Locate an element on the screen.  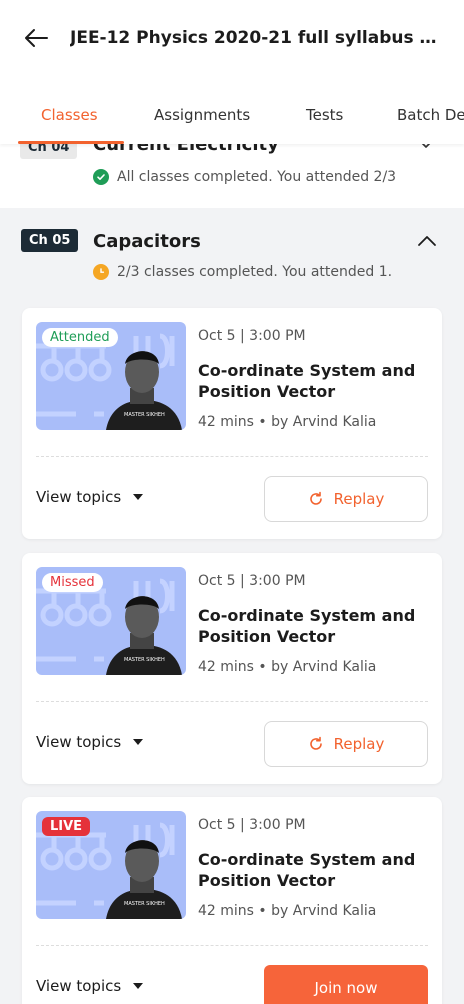
chapter-status: 2/3 classes completed. You attended 1. is located at coordinates (242, 272).